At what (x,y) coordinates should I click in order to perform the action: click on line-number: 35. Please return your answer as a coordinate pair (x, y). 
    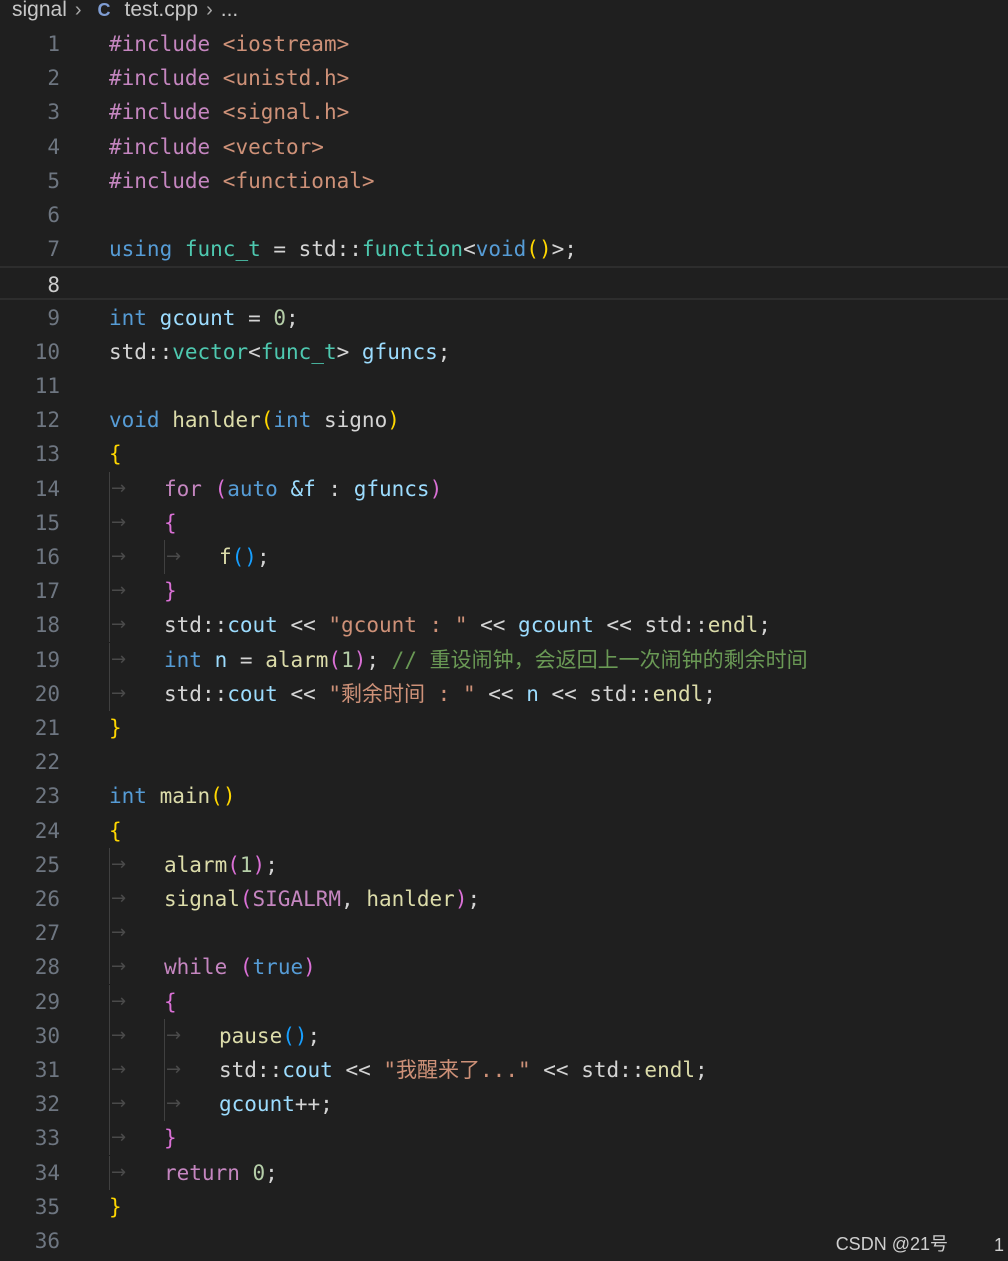
    Looking at the image, I should click on (47, 1206).